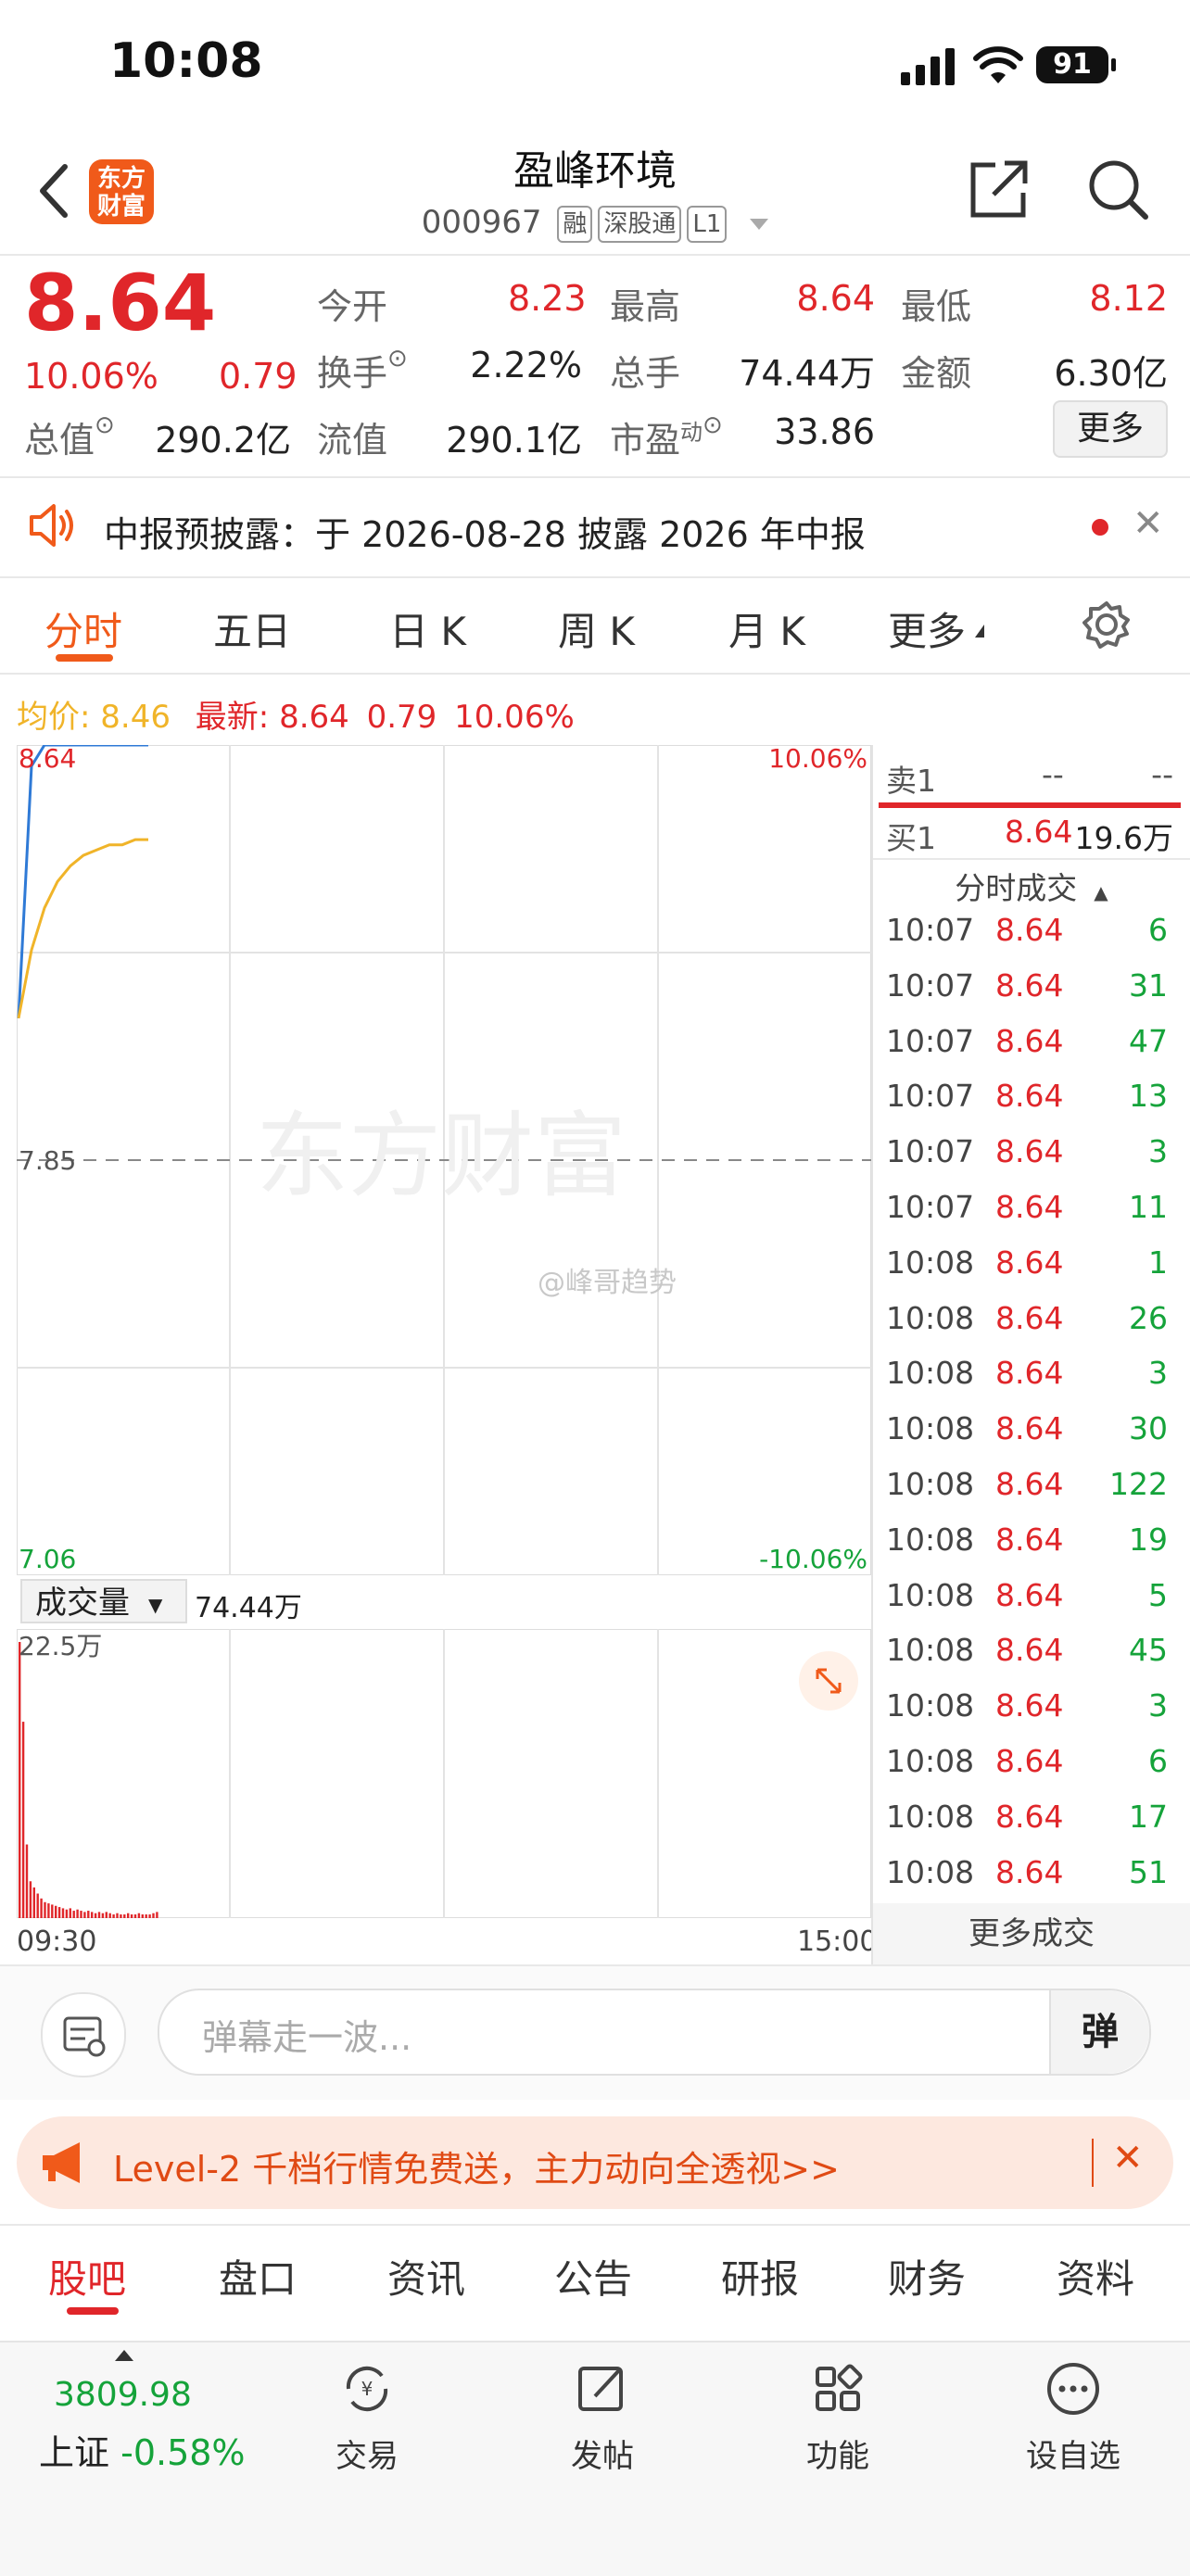 This screenshot has height=2576, width=1190. Describe the element at coordinates (654, 2033) in the screenshot. I see `danmu-input: 弹幕走一波... 弹` at that location.